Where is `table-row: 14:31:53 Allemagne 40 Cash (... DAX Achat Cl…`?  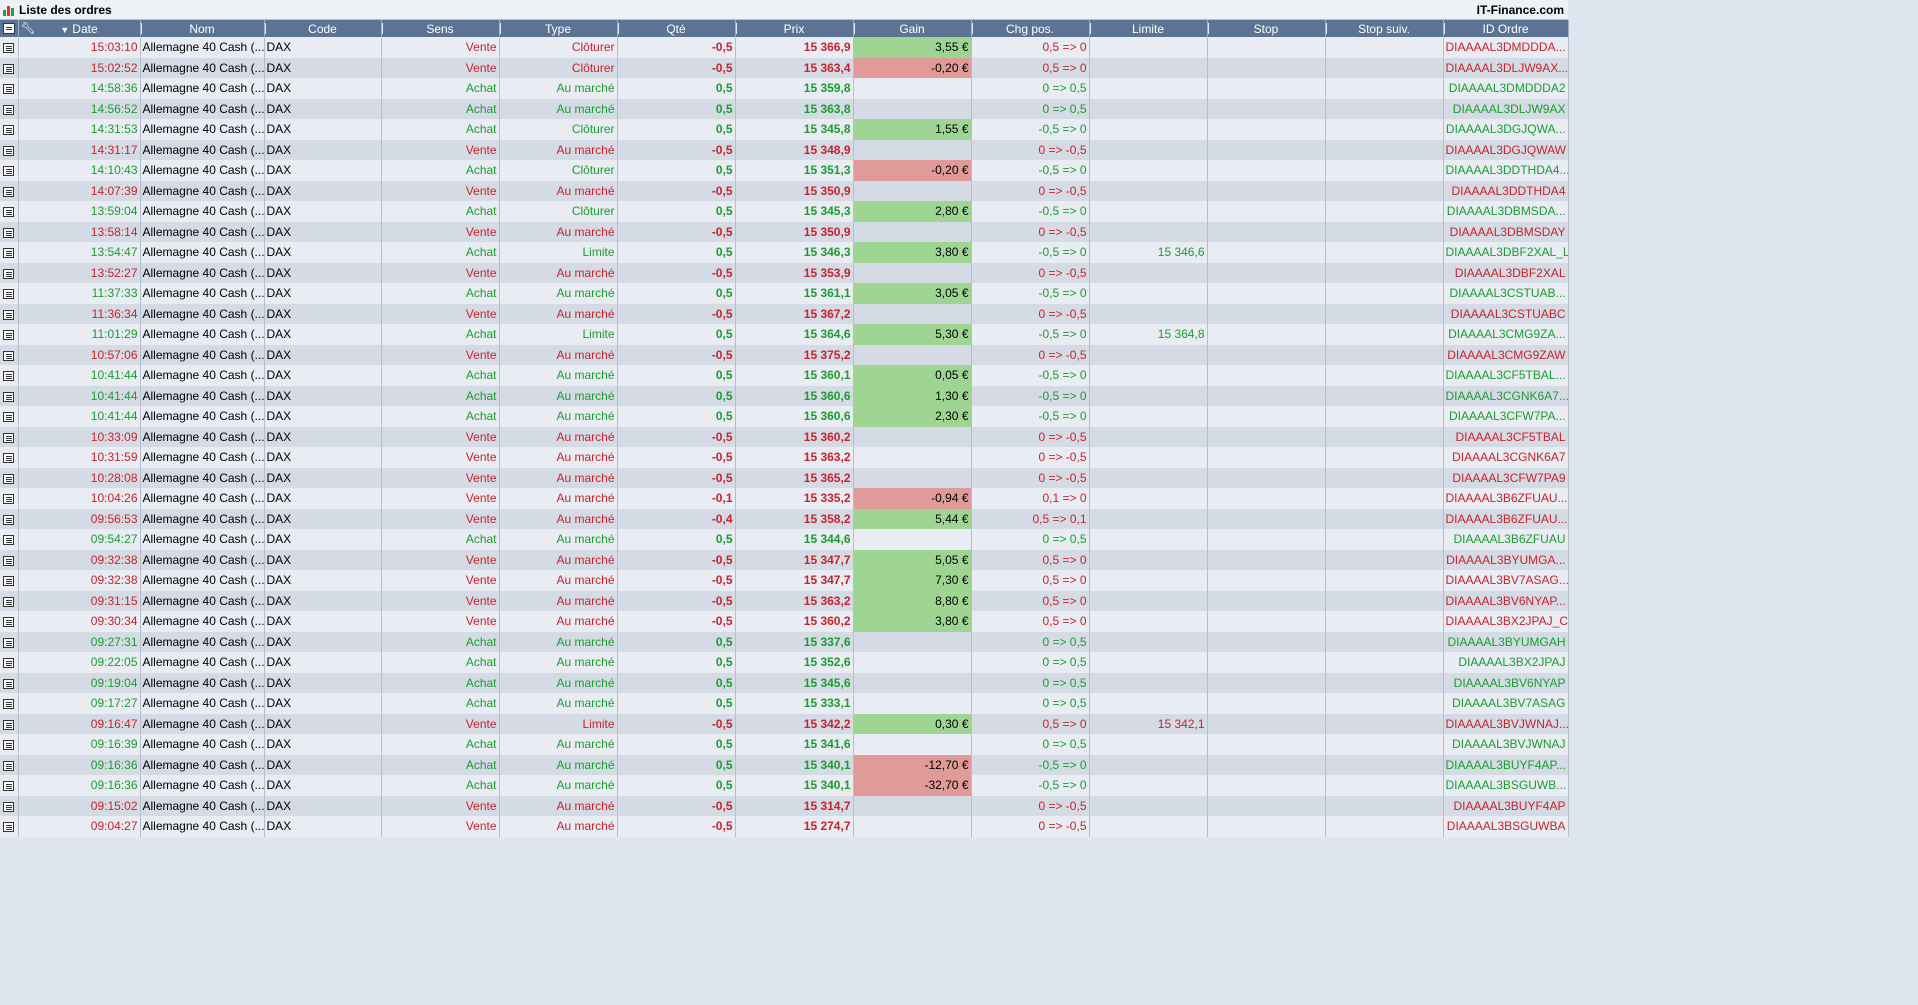
table-row: 14:31:53 Allemagne 40 Cash (... DAX Achat Cl… is located at coordinates (784, 129).